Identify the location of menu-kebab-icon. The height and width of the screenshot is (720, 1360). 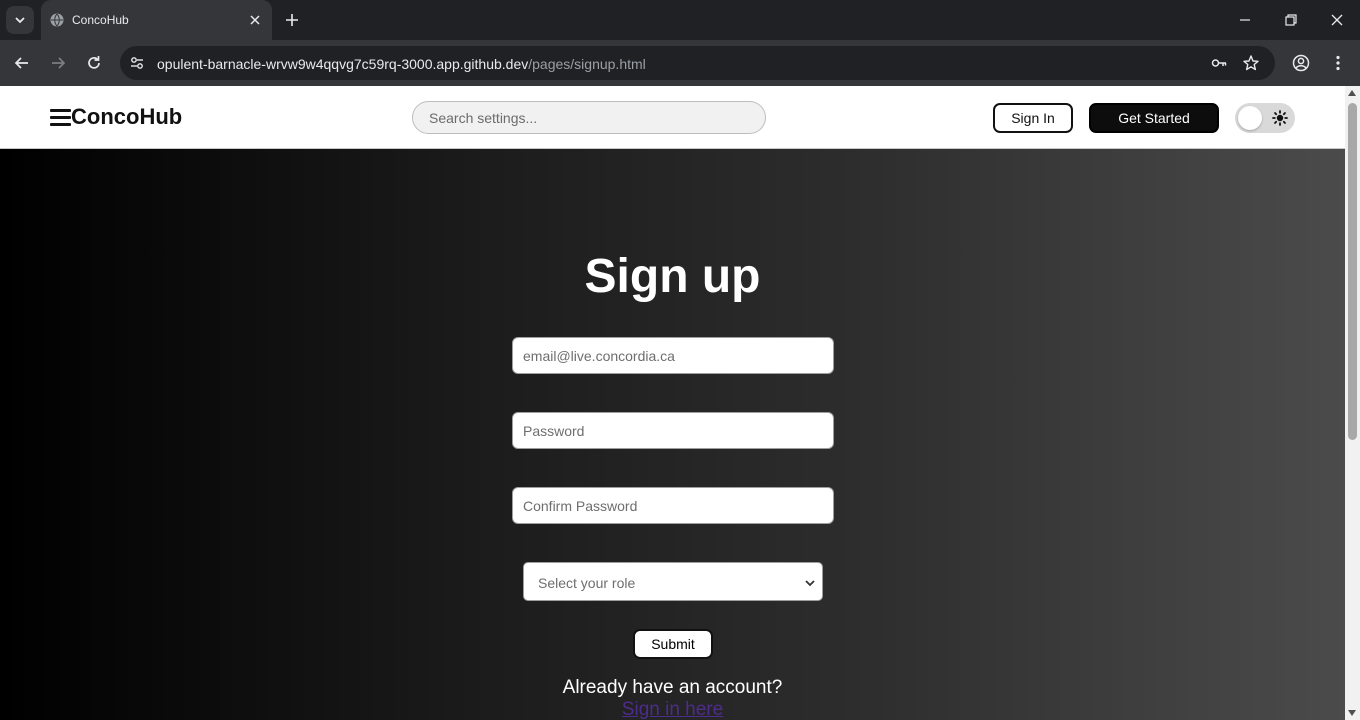
(1338, 63).